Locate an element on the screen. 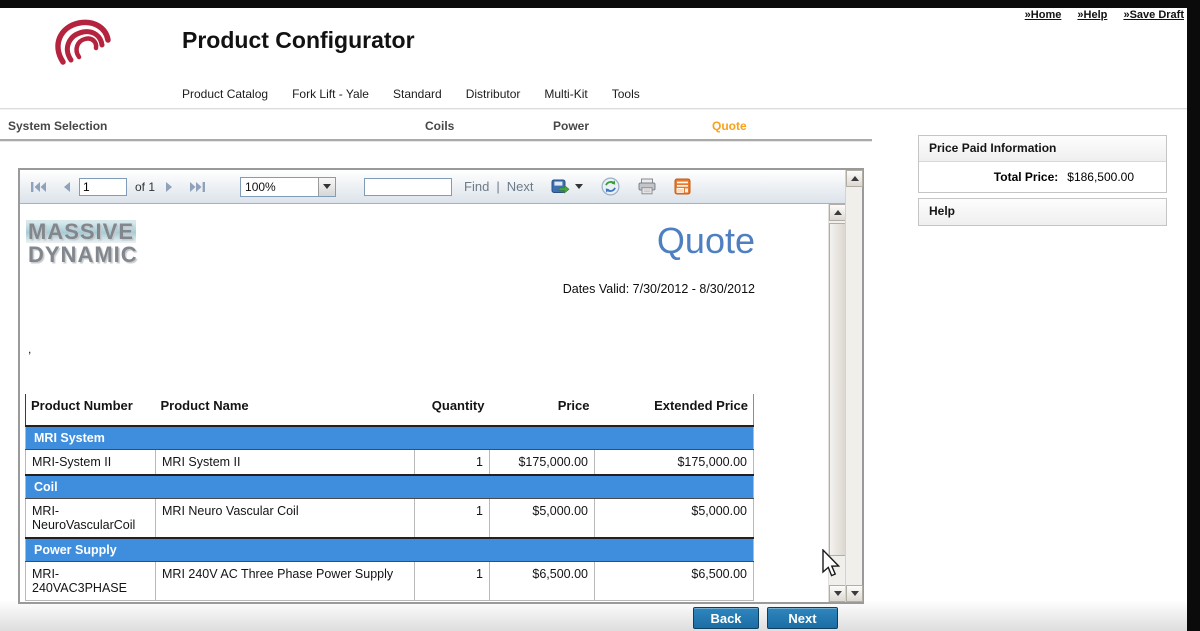 The image size is (1200, 631). find-link: Find is located at coordinates (476, 186).